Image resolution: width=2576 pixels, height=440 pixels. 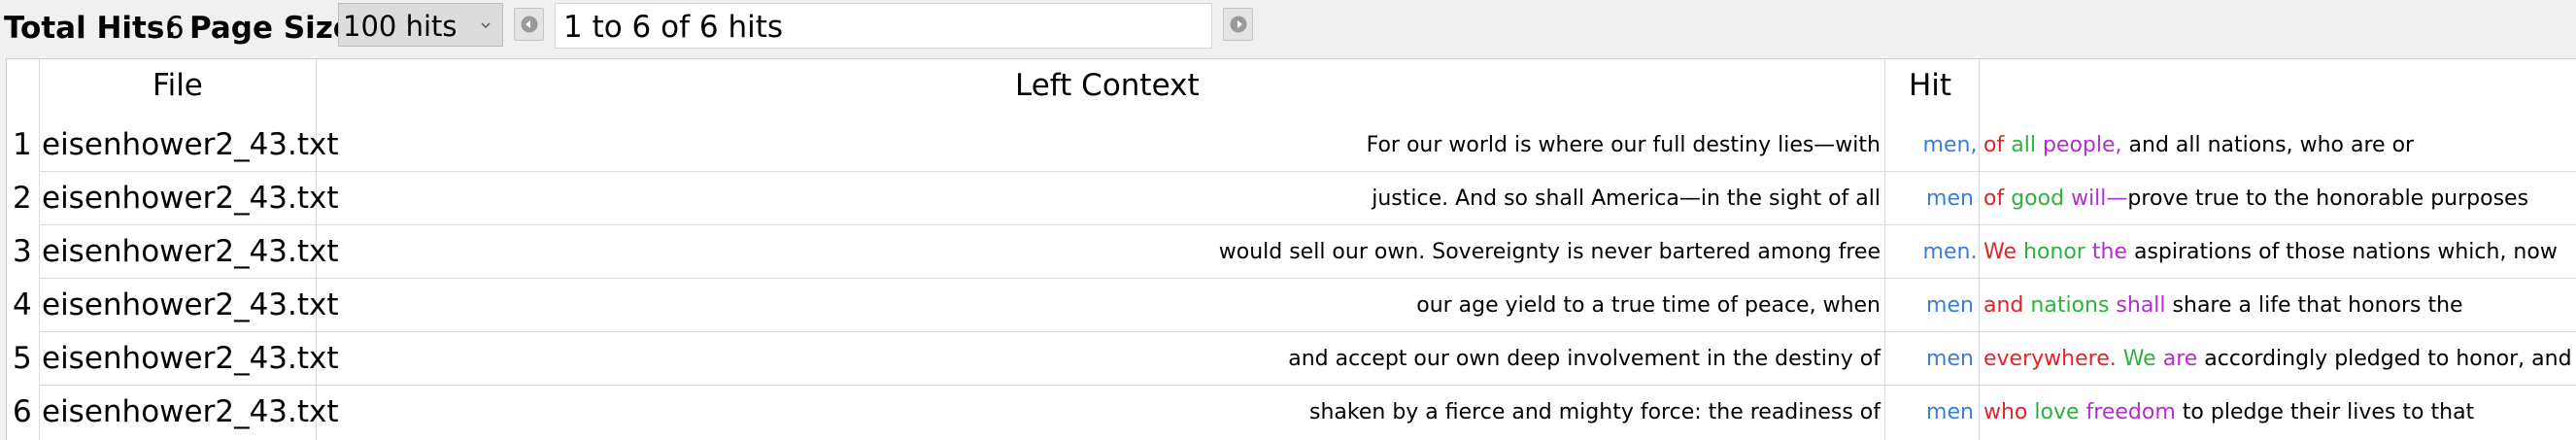 I want to click on right-word-2: good, so click(x=2038, y=198).